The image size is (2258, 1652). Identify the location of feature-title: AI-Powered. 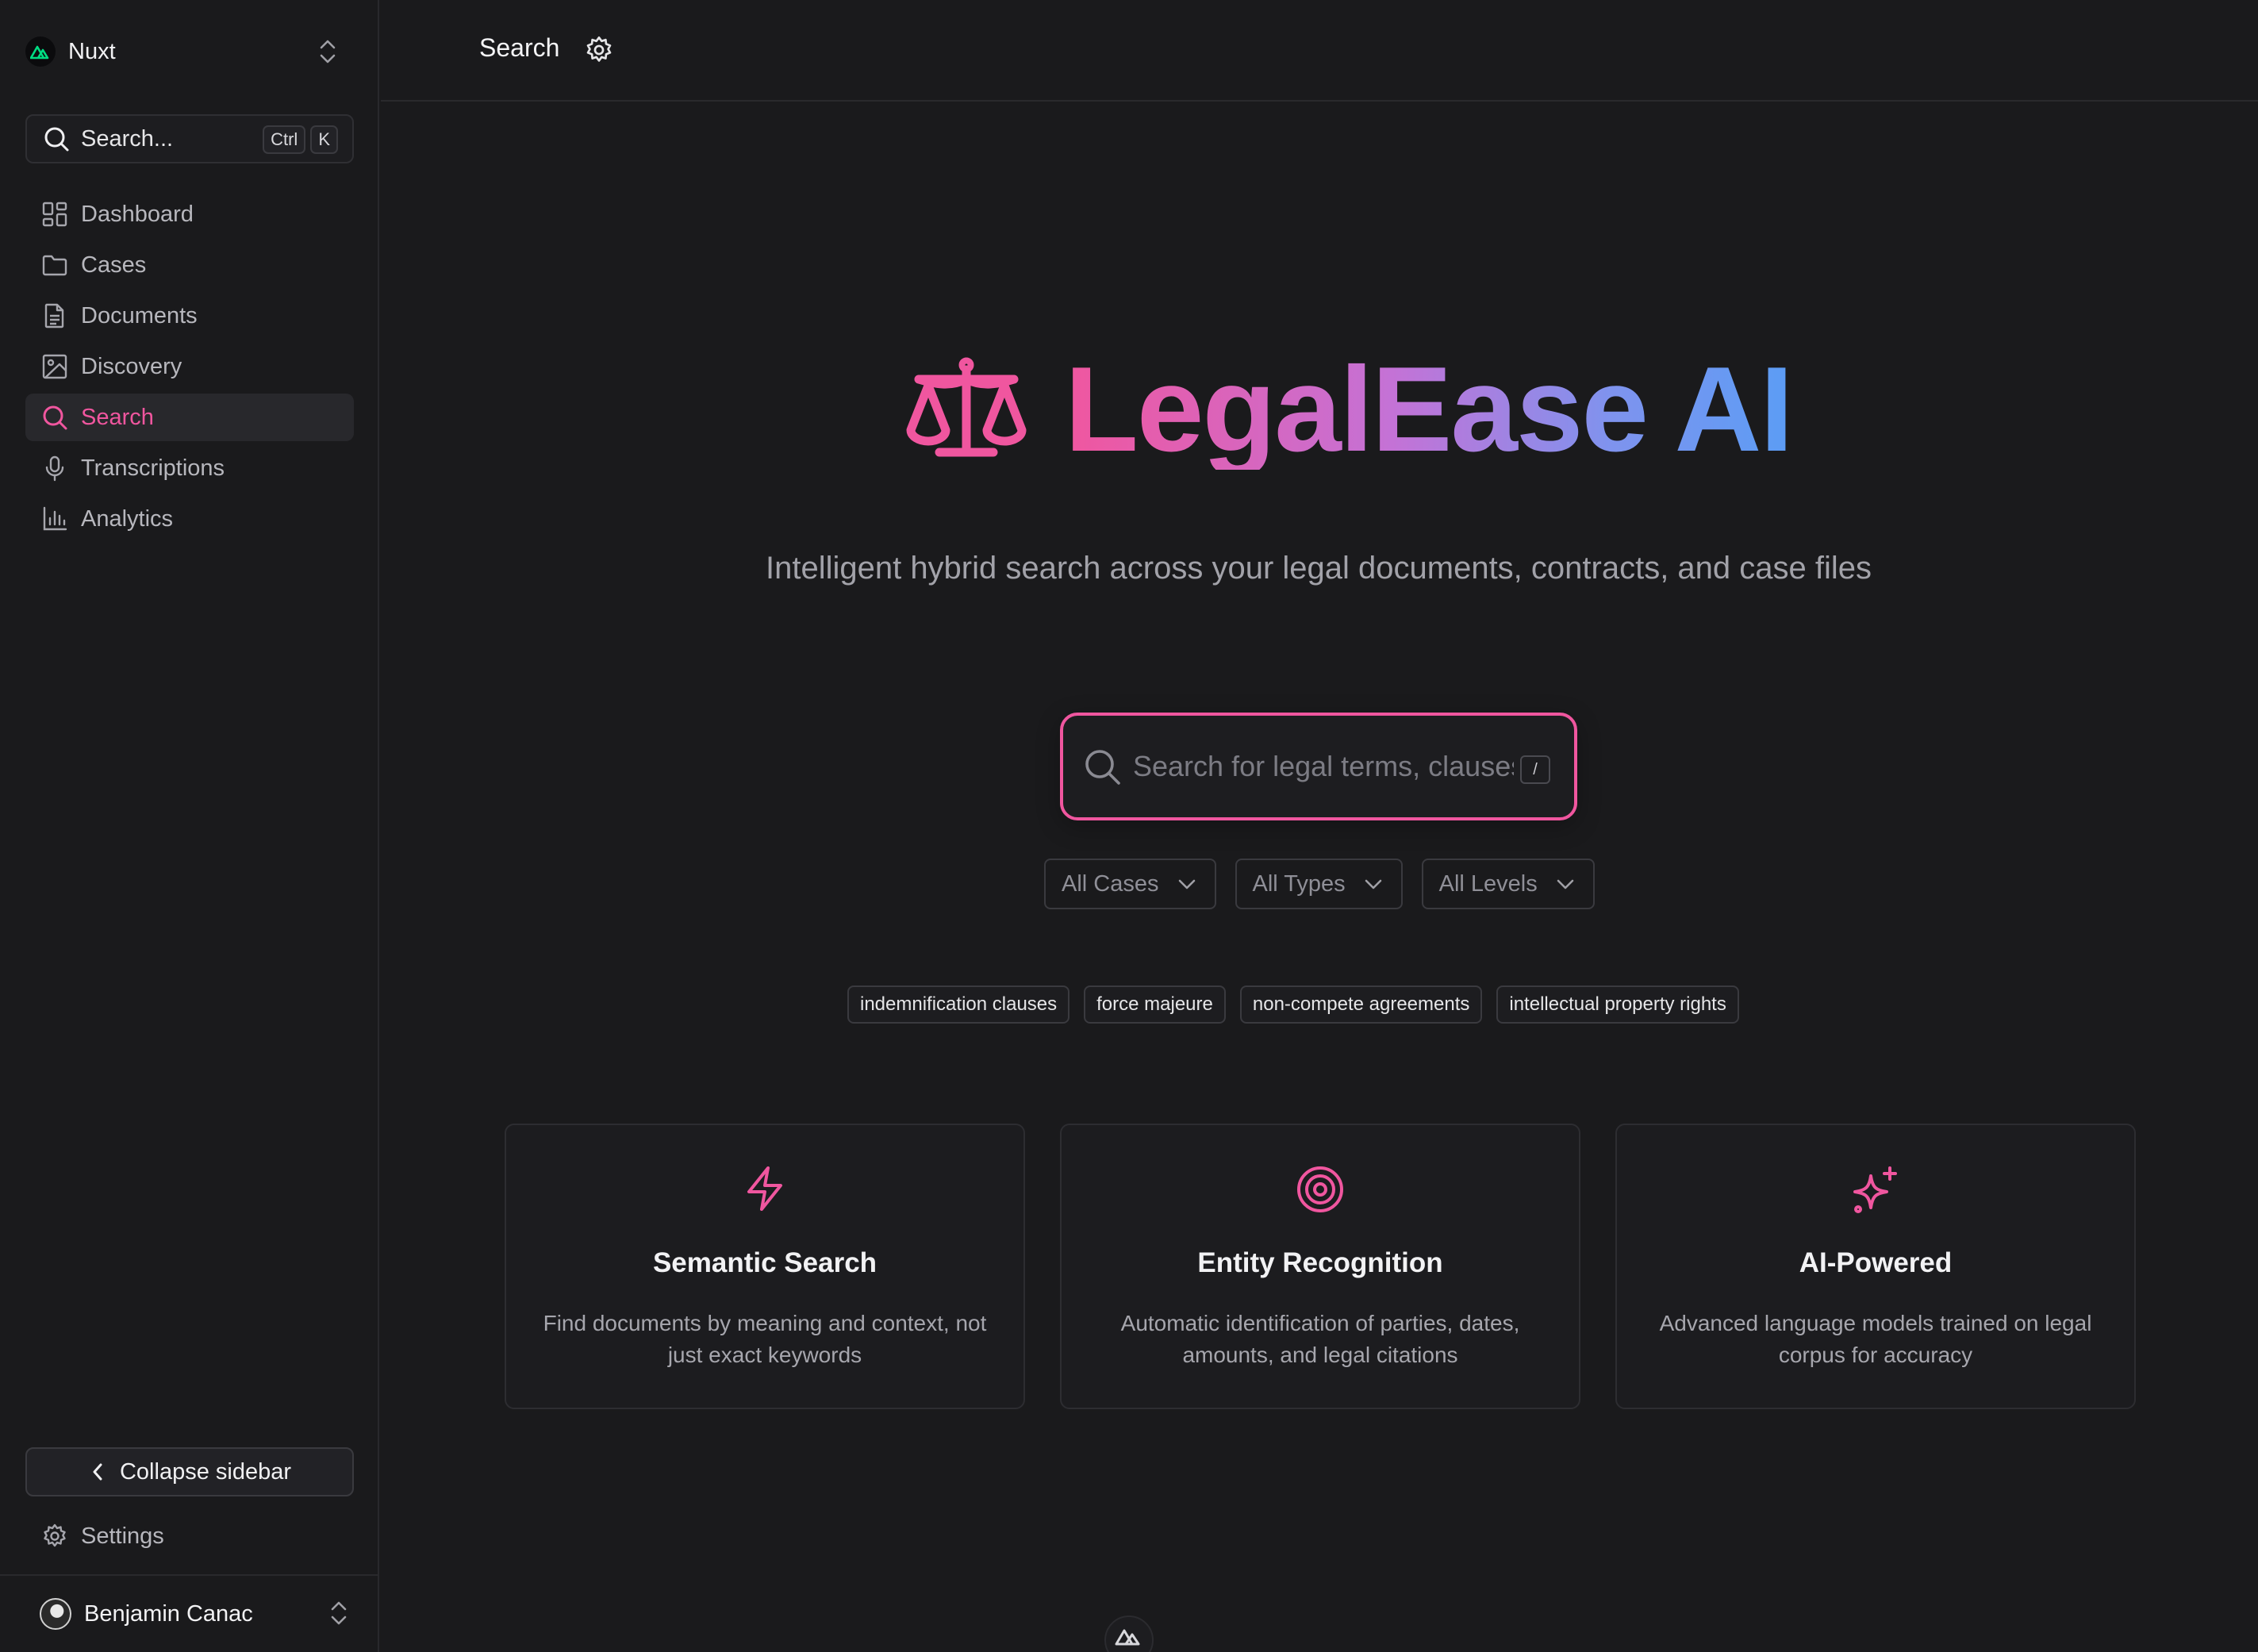
(1876, 1262).